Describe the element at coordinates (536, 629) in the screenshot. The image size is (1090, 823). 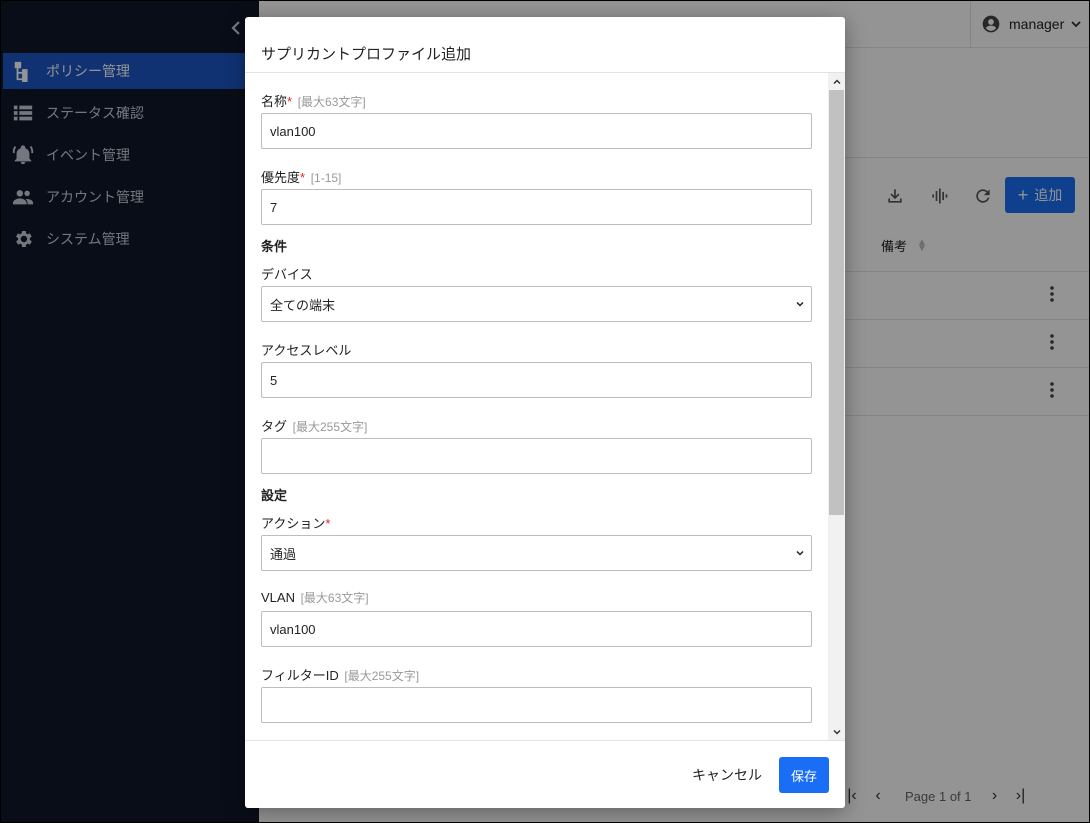
I see `vlan-input: vlan100` at that location.